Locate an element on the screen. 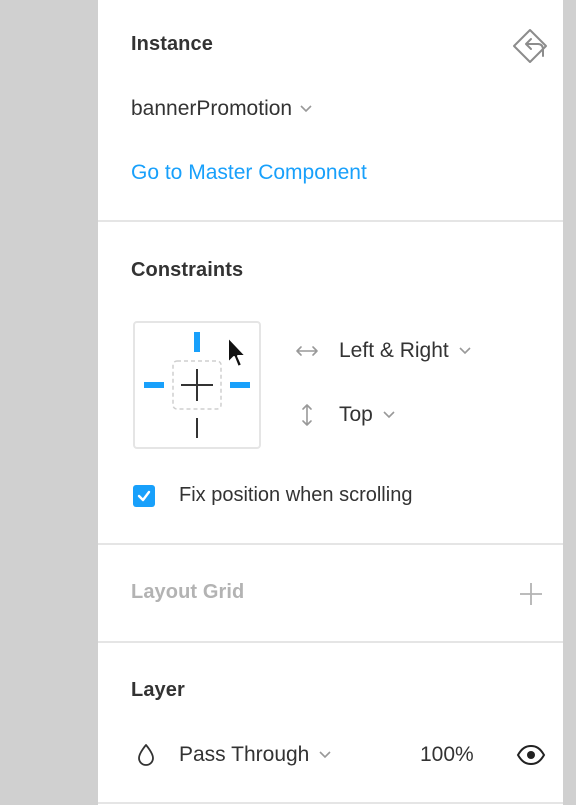 The width and height of the screenshot is (576, 805). horizontal-constraint-value: Left & Right is located at coordinates (394, 350).